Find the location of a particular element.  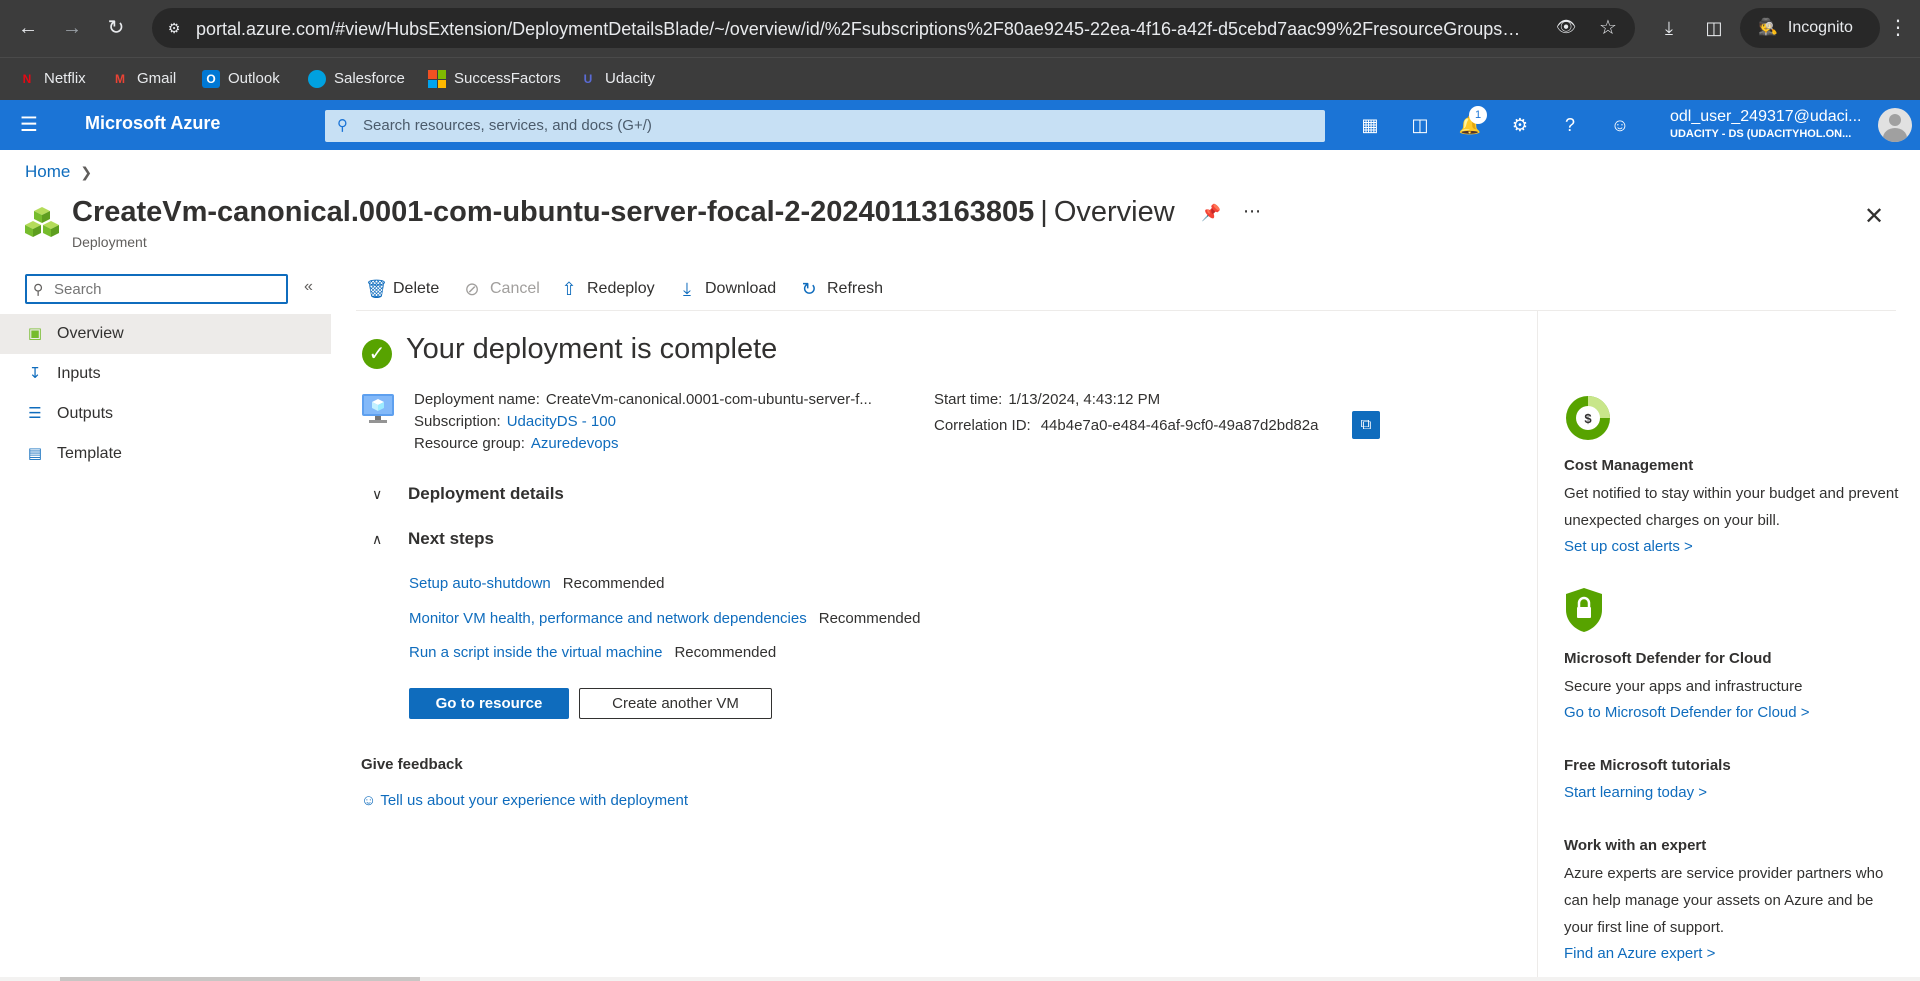

run-script-link: Run a script inside the virtual machine is located at coordinates (535, 652).